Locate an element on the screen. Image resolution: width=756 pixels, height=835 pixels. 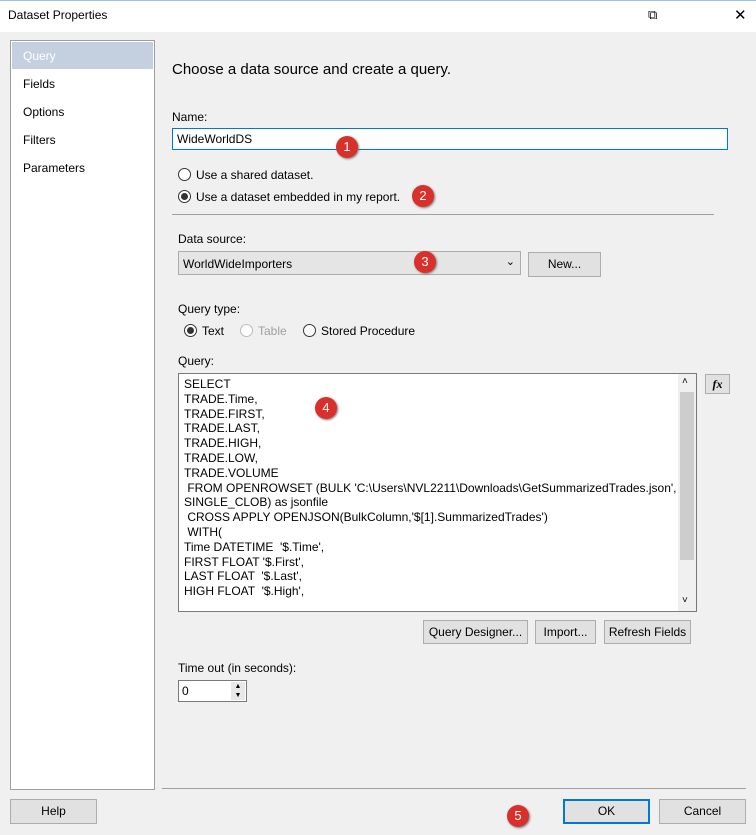
radio-label: Table is located at coordinates (272, 331).